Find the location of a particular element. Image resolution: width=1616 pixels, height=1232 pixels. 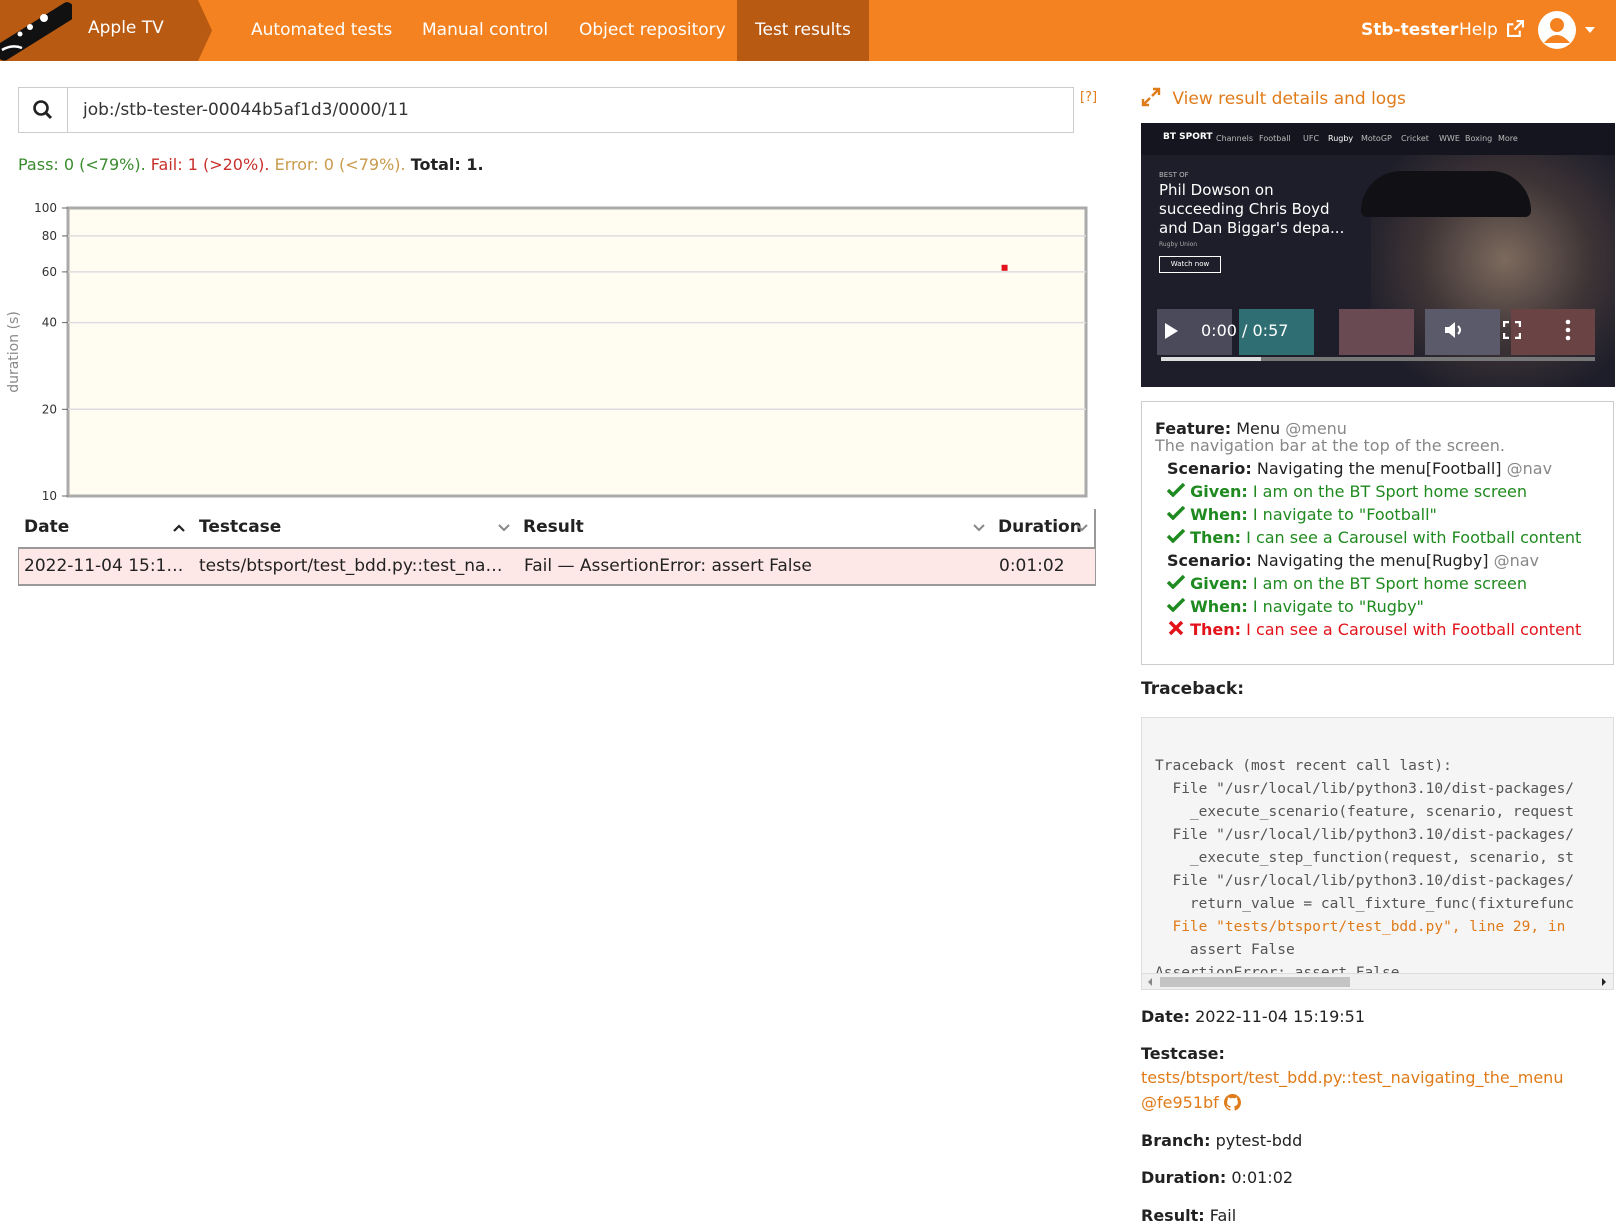

scroll-right-icon is located at coordinates (1604, 982).